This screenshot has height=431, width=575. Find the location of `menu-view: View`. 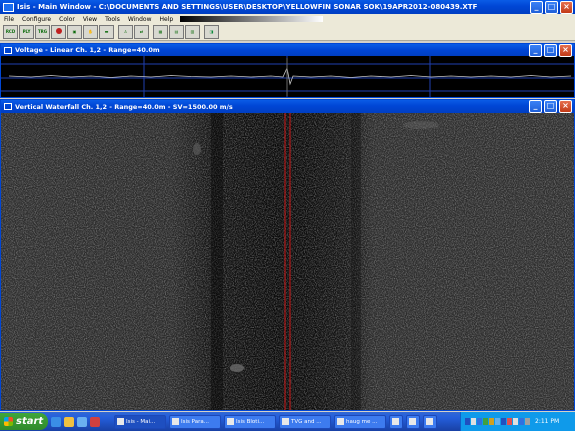

menu-view: View is located at coordinates (90, 19).